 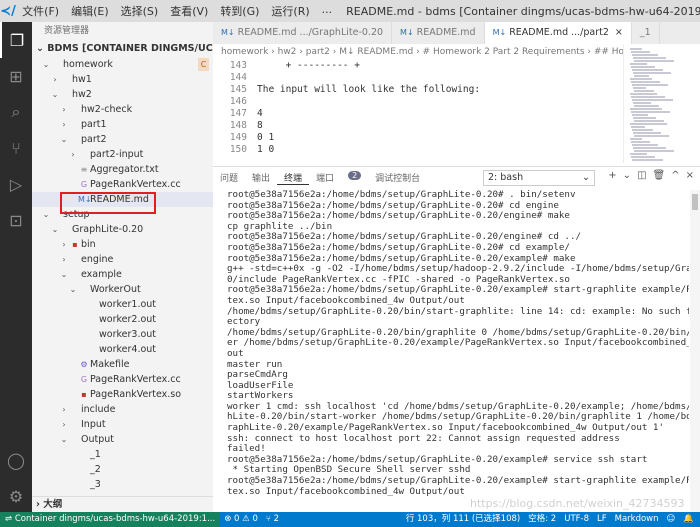 What do you see at coordinates (261, 178) in the screenshot?
I see `panel-tab: 输出` at bounding box center [261, 178].